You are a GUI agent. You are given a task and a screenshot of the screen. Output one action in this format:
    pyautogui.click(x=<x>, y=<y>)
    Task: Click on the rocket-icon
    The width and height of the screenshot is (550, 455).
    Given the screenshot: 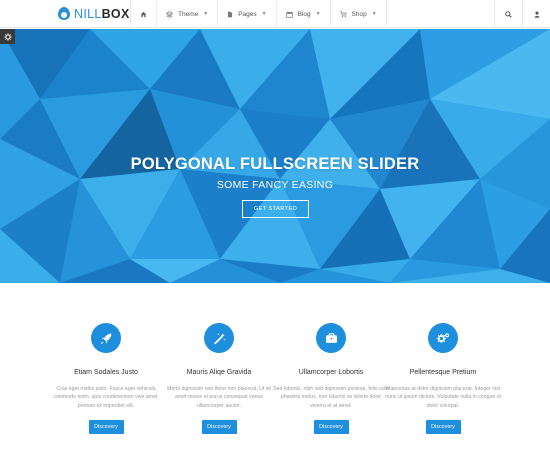 What is the action you would take?
    pyautogui.click(x=106, y=338)
    